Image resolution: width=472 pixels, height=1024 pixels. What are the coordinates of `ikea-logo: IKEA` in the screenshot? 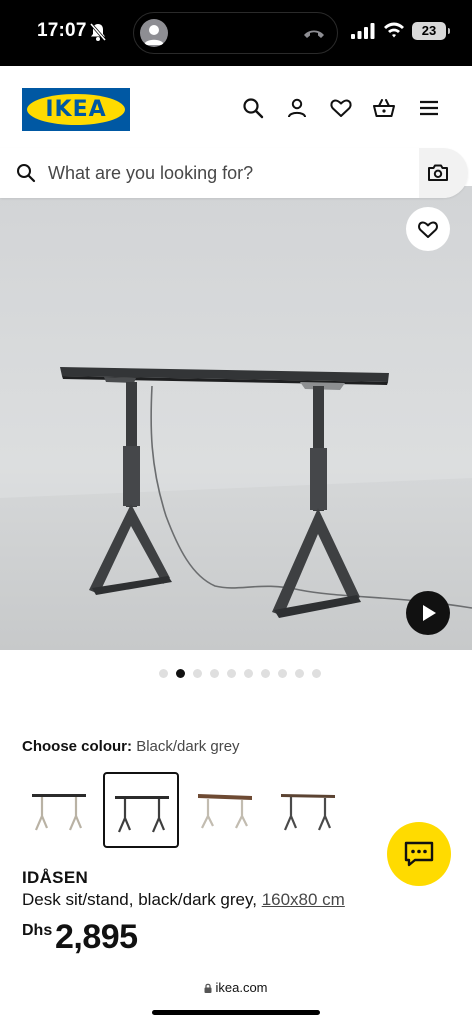 It's located at (76, 109).